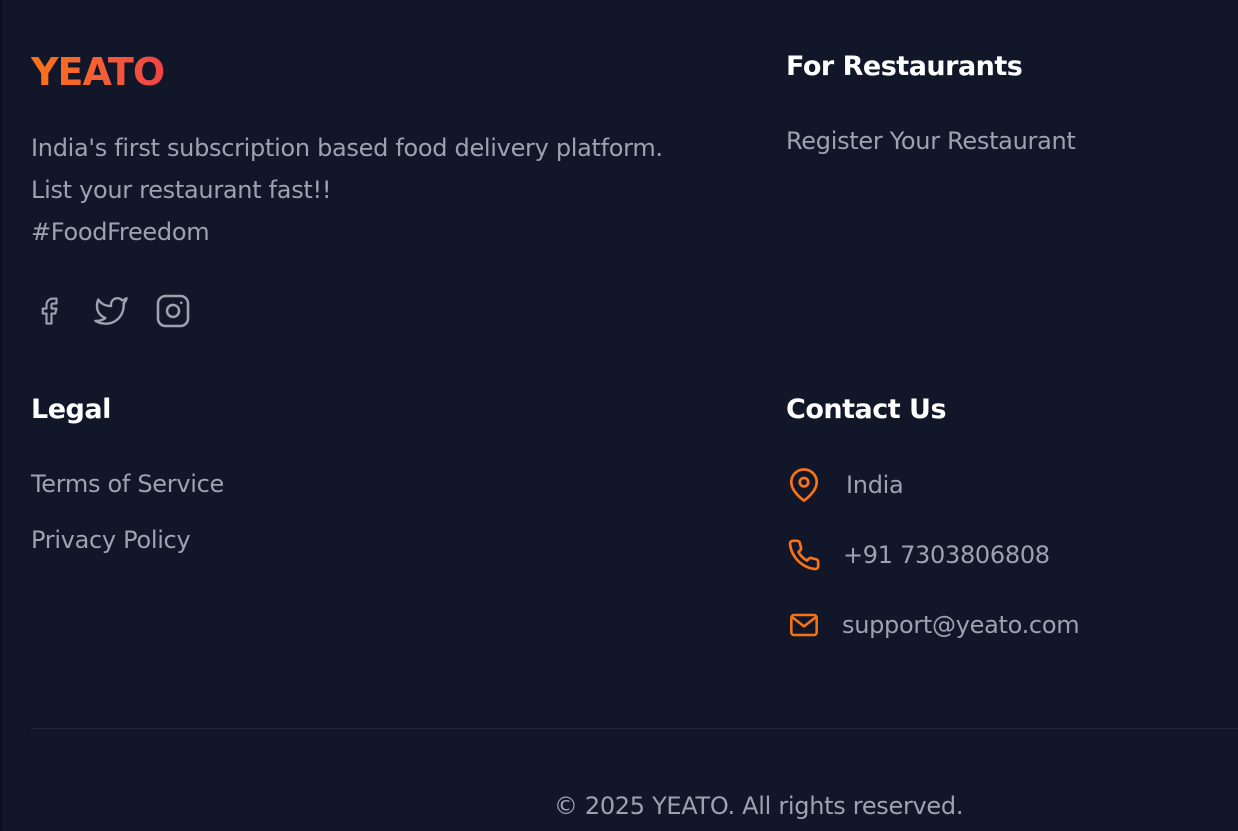  What do you see at coordinates (120, 232) in the screenshot?
I see `about-line-3: #FoodFreedom` at bounding box center [120, 232].